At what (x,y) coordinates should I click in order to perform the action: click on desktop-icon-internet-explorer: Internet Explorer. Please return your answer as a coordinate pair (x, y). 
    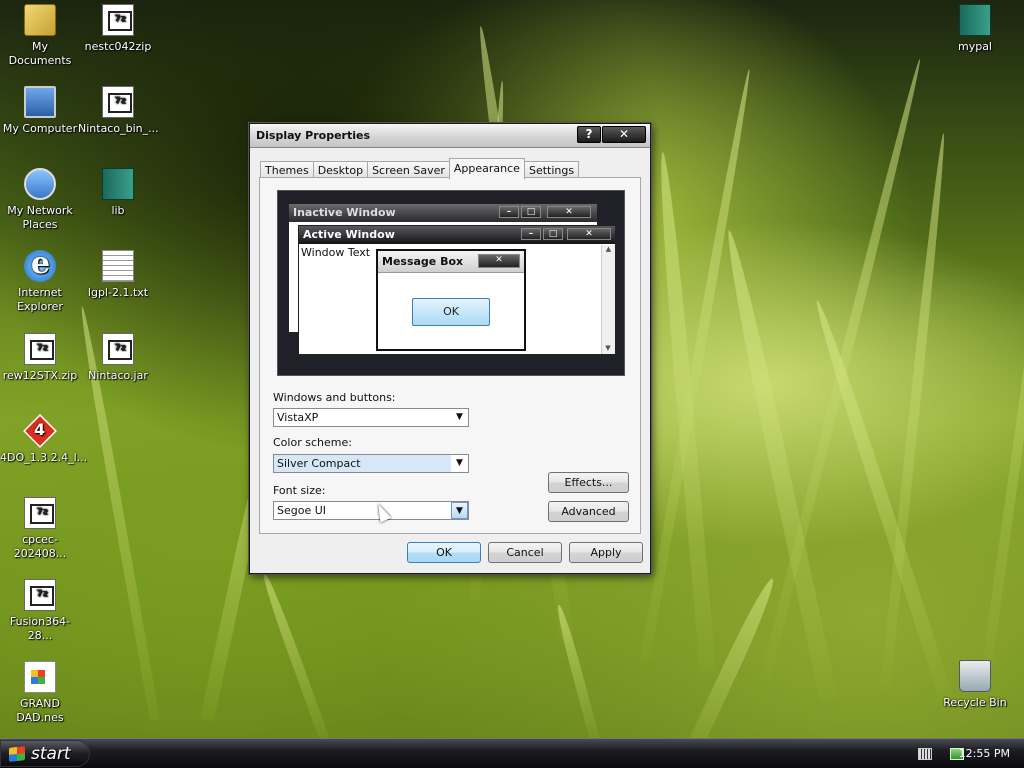
    Looking at the image, I should click on (40, 280).